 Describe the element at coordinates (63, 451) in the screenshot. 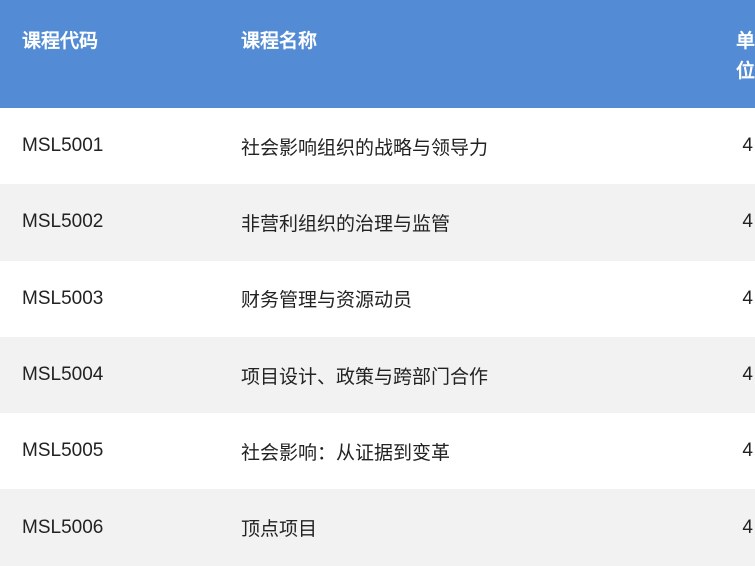

I see `course-code-cell: MSL5005` at that location.